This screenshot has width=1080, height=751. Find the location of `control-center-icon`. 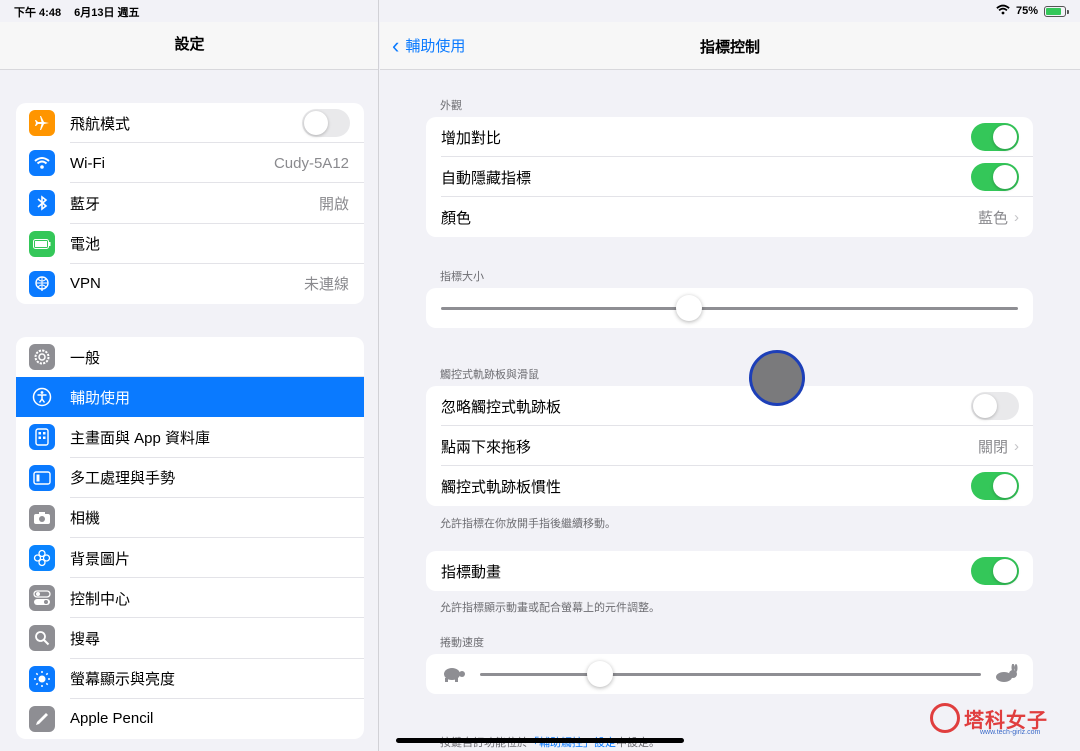

control-center-icon is located at coordinates (42, 598).